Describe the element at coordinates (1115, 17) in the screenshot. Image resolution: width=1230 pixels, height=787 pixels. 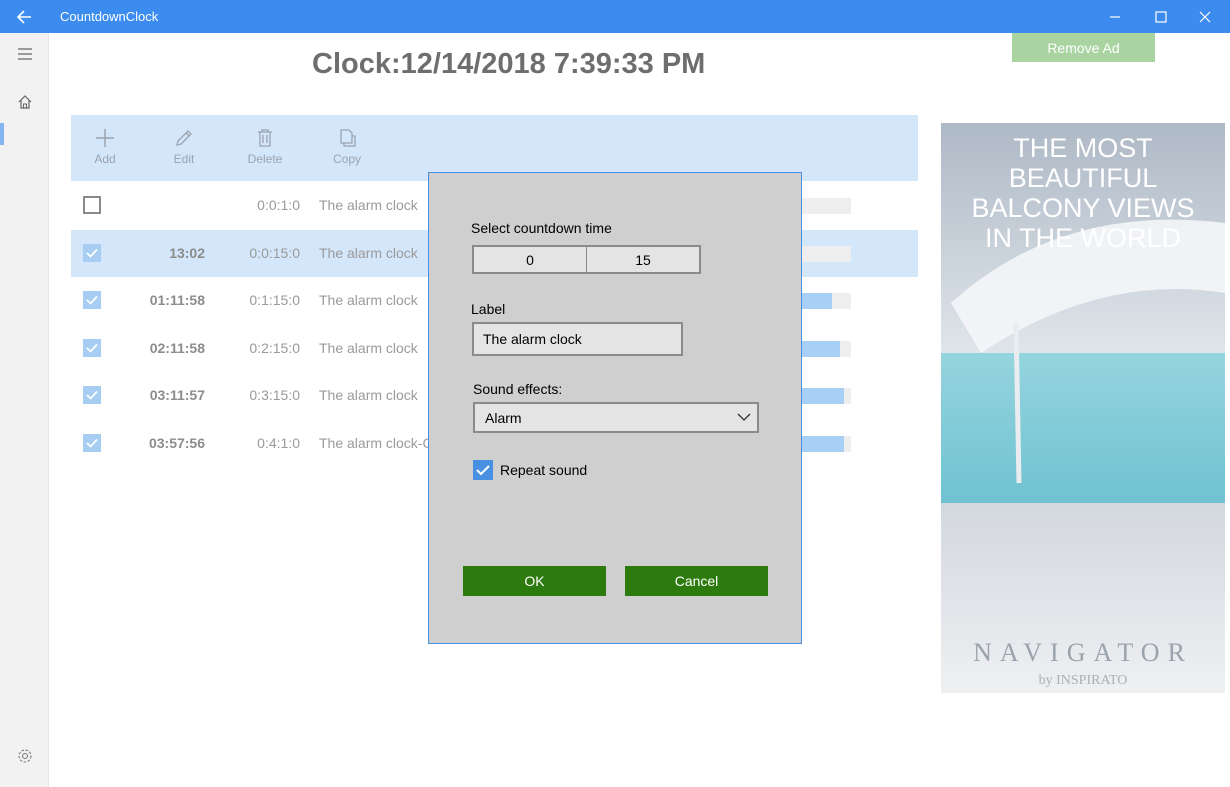
I see `minimize-icon` at that location.